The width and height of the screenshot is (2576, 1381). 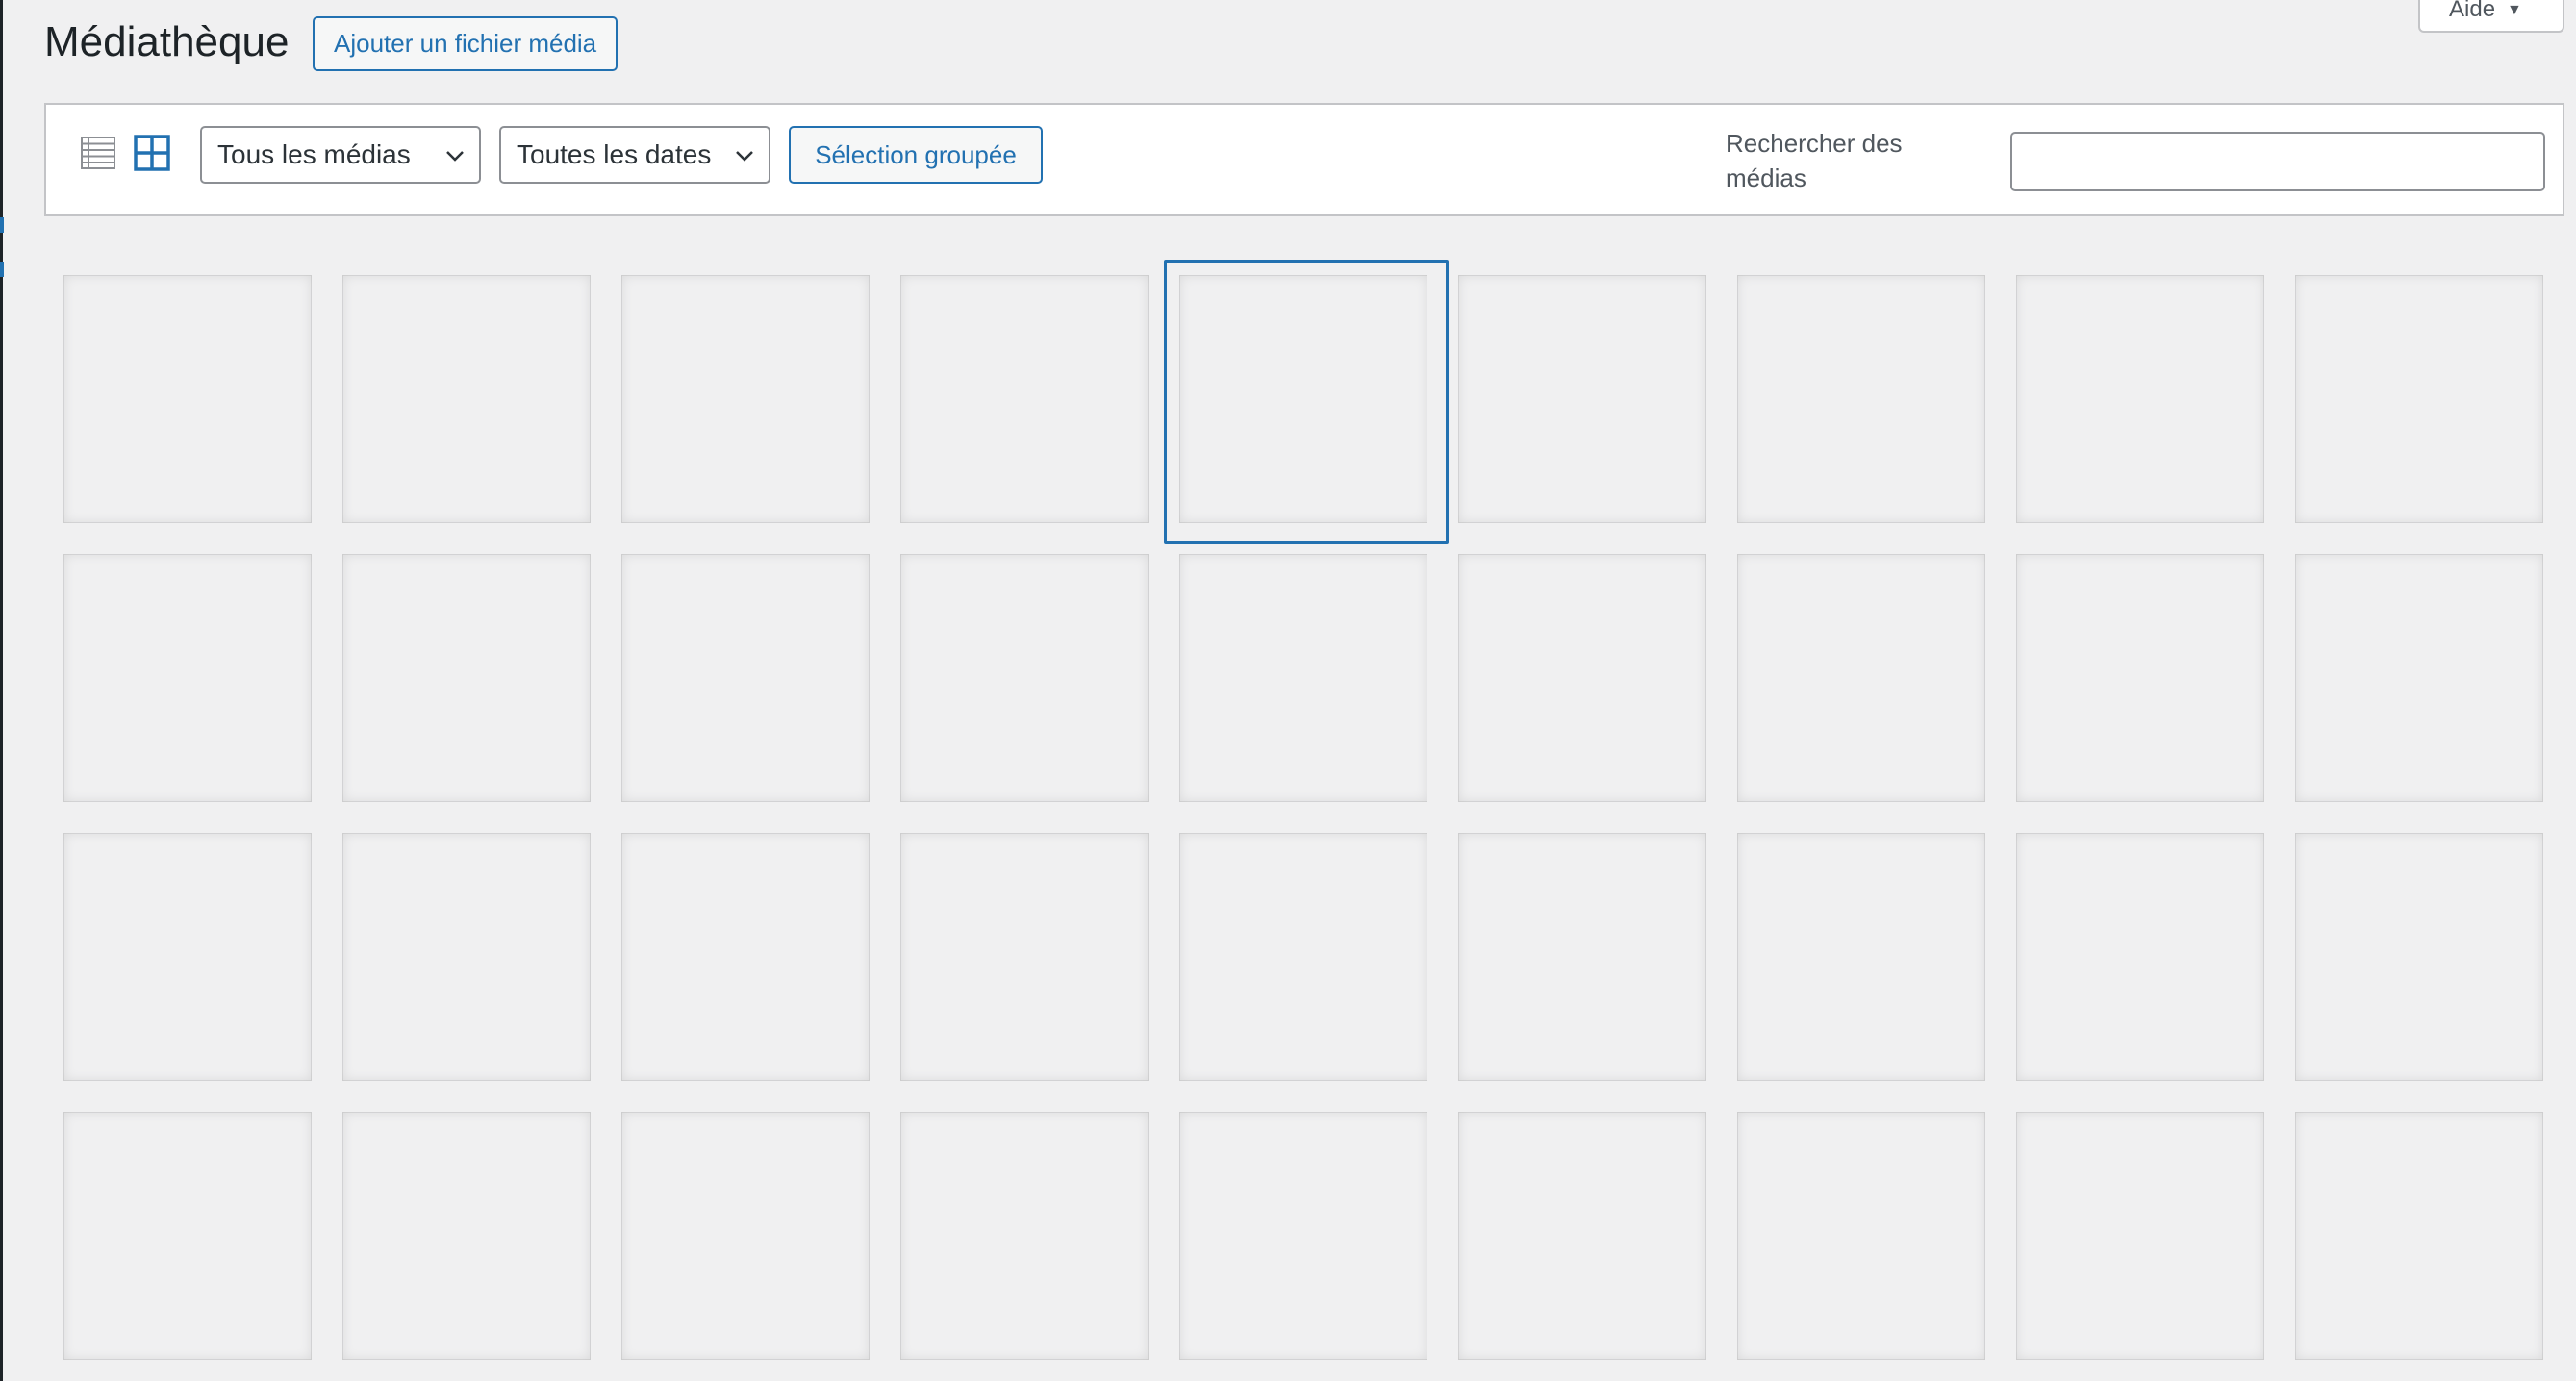 I want to click on admin-menu-edge, so click(x=1, y=690).